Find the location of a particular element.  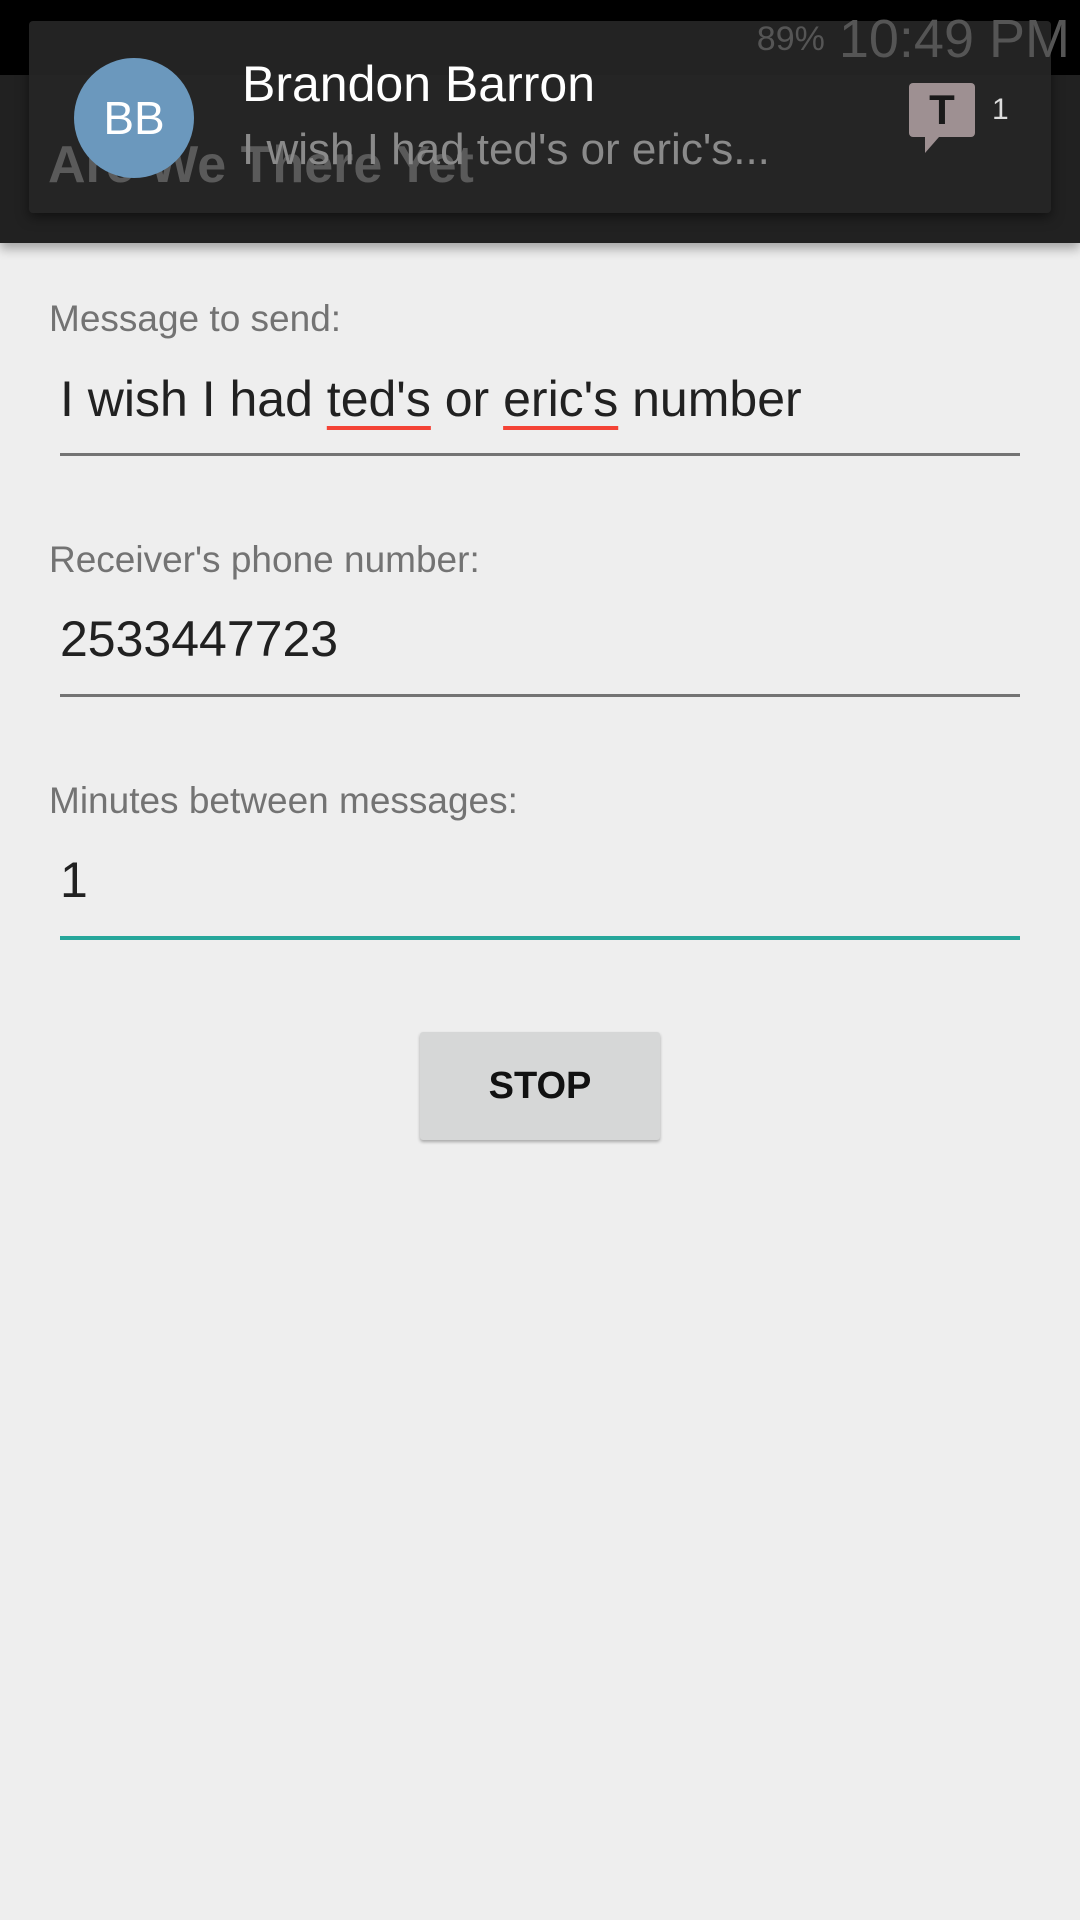

message-label: Message to send: is located at coordinates (195, 318).